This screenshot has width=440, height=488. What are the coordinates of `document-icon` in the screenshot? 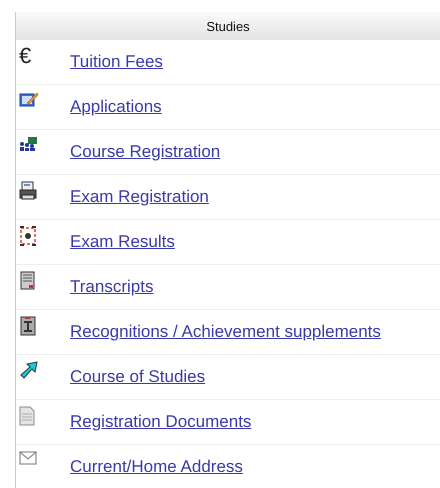 It's located at (28, 281).